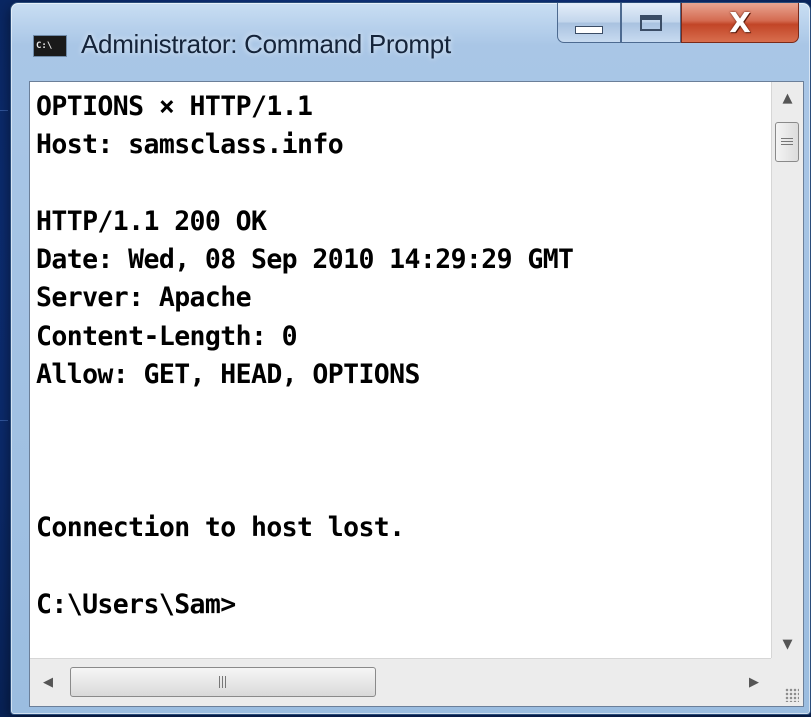  I want to click on scroll-right-arrow-icon: ▶, so click(754, 682).